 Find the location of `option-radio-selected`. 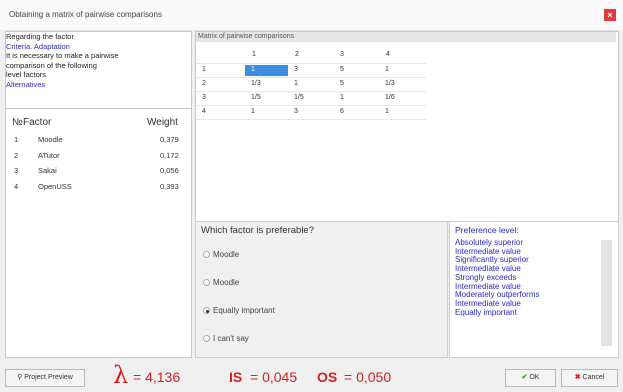

option-radio-selected is located at coordinates (206, 310).